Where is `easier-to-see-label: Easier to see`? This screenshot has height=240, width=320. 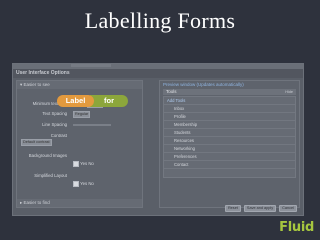
easier-to-see-label: Easier to see is located at coordinates (36, 84).